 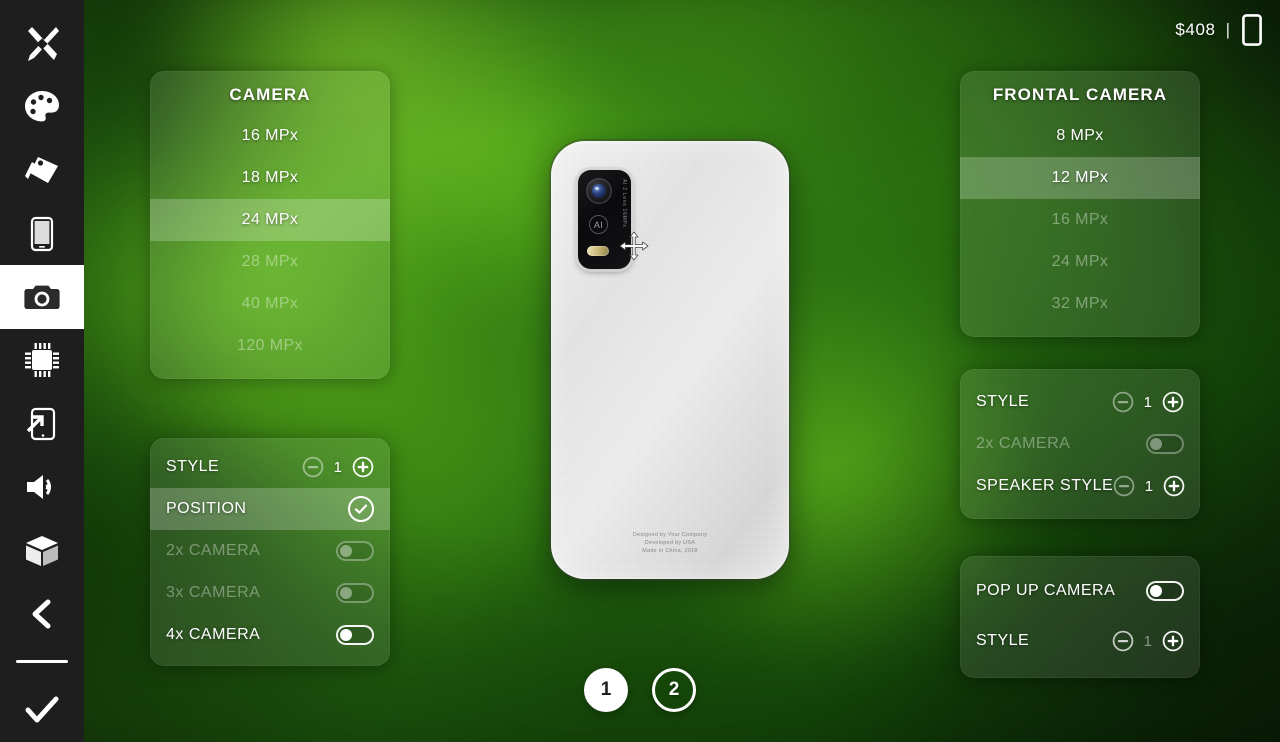 What do you see at coordinates (606, 690) in the screenshot?
I see `pager-page-1: 1` at bounding box center [606, 690].